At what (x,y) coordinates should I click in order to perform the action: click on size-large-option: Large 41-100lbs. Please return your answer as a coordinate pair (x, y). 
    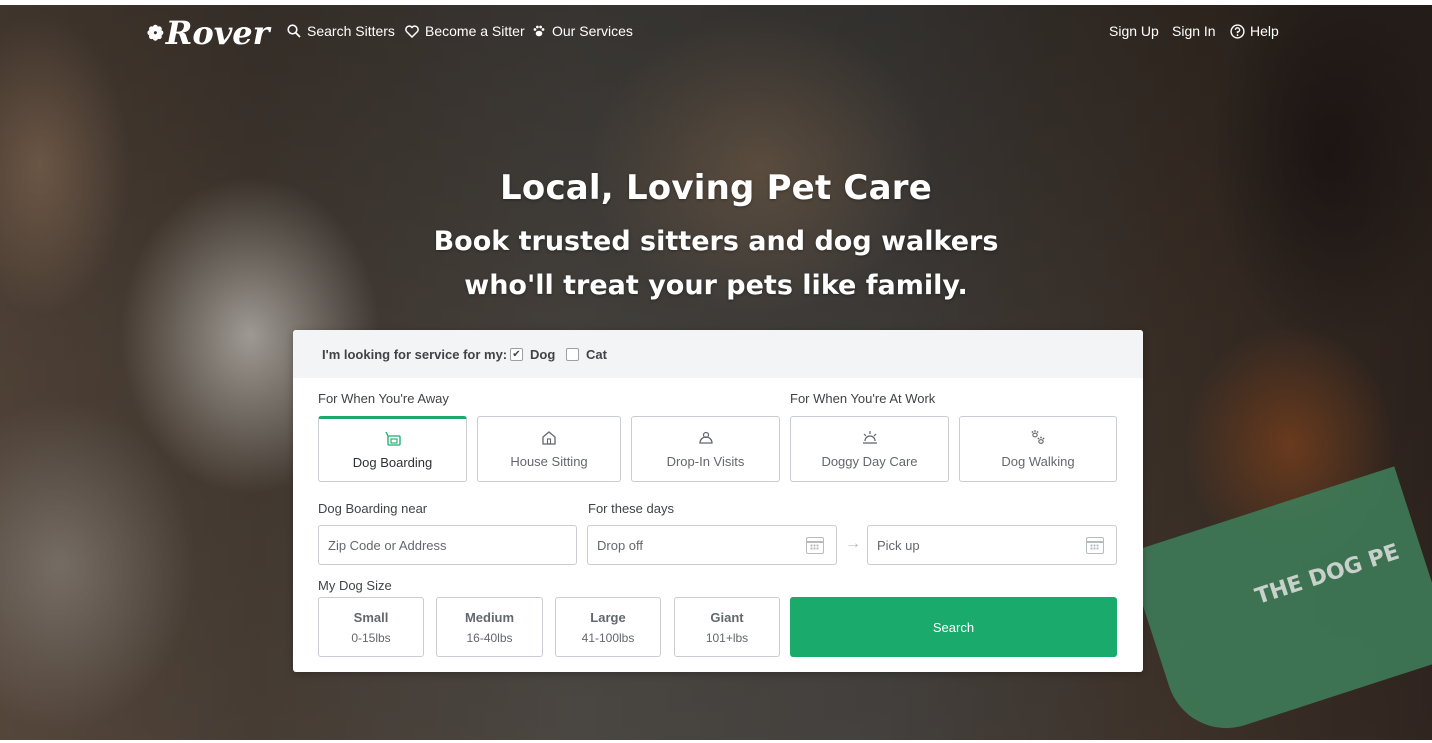
    Looking at the image, I should click on (608, 627).